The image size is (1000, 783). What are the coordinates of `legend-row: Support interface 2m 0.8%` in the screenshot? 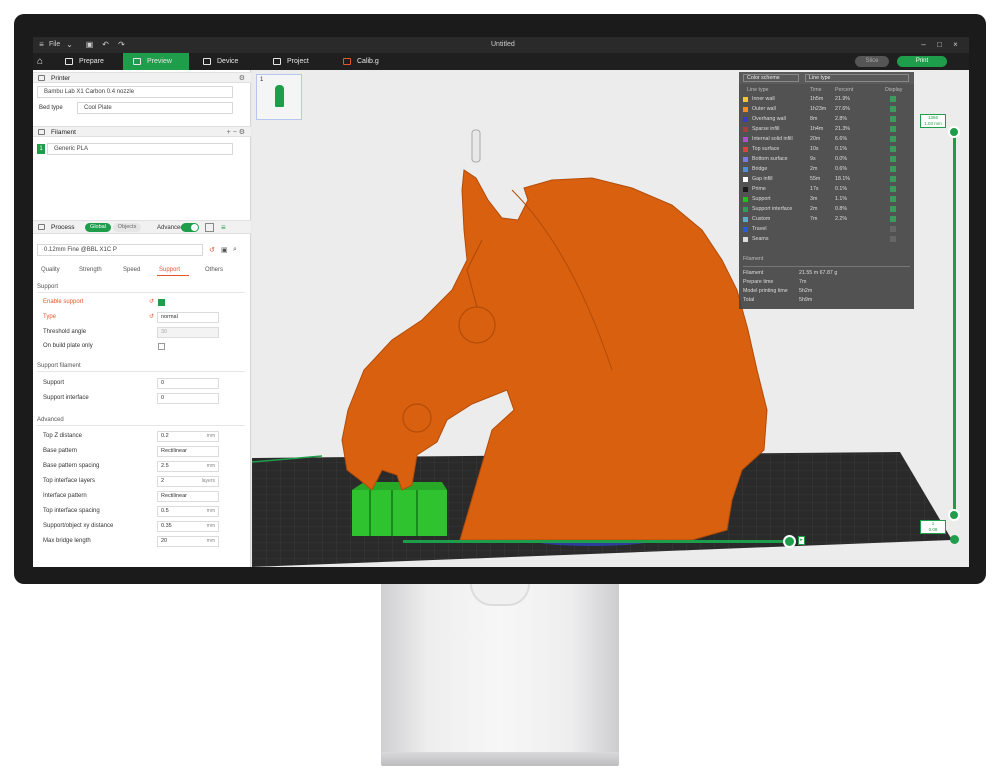 It's located at (827, 210).